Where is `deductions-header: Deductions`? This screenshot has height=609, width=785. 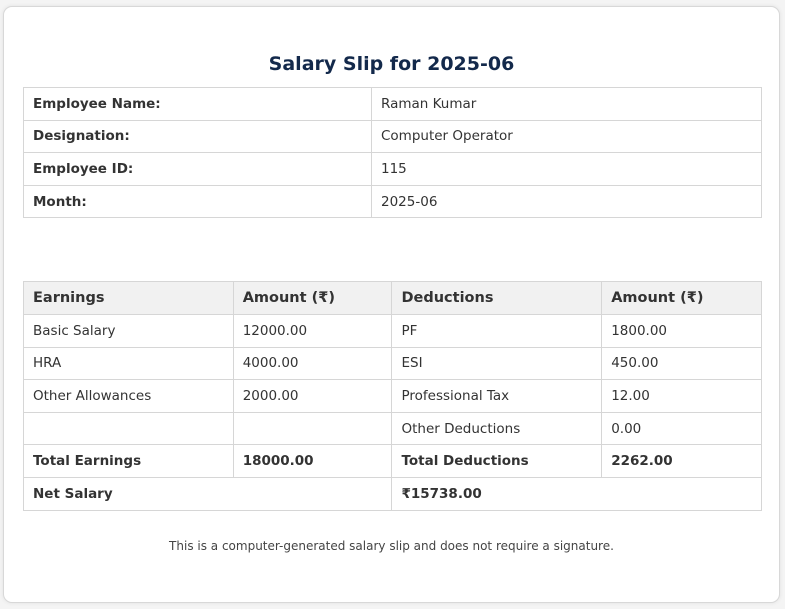
deductions-header: Deductions is located at coordinates (497, 298).